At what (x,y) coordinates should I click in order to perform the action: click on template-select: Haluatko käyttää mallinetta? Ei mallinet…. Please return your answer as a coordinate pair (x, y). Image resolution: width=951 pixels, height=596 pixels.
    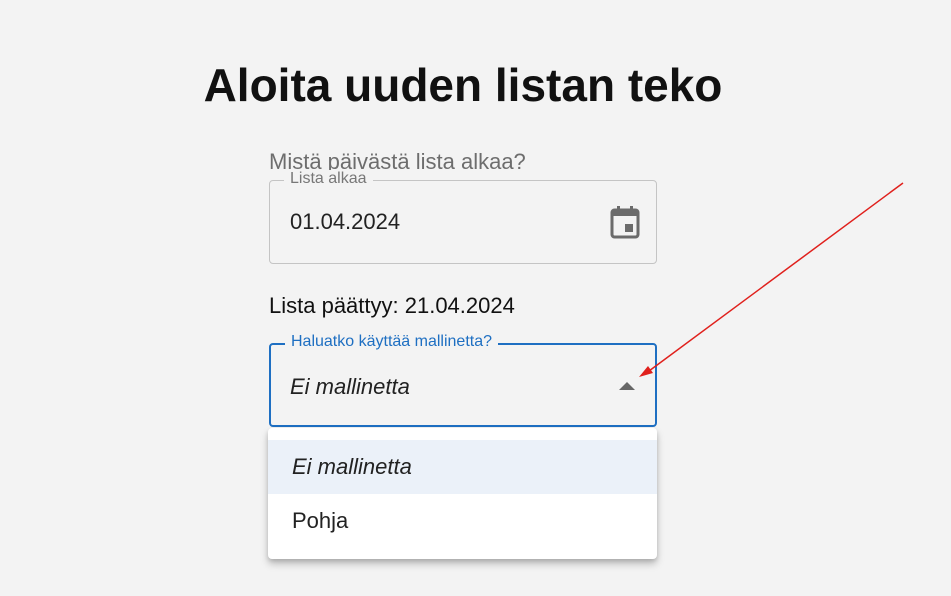
    Looking at the image, I should click on (463, 380).